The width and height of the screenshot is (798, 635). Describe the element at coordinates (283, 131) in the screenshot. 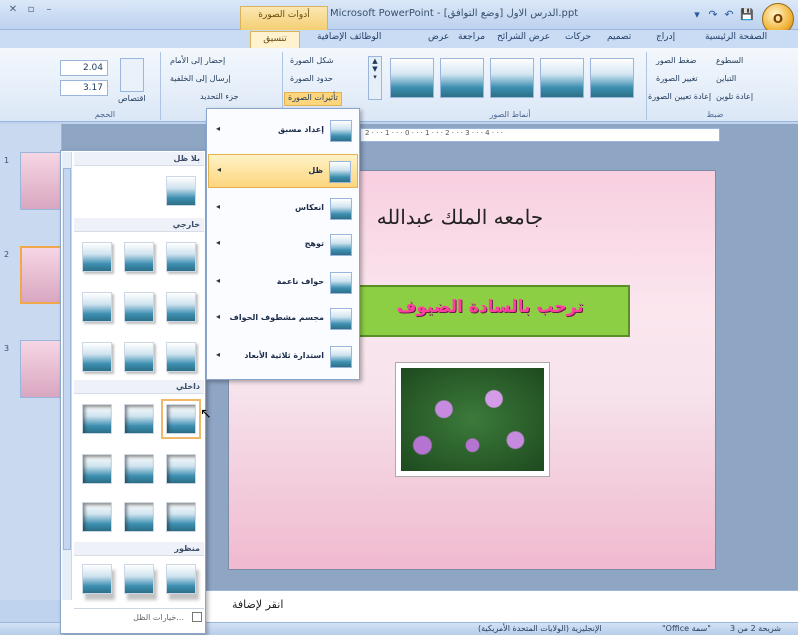

I see `menu-item-preset: إعداد مسبق ◂` at that location.